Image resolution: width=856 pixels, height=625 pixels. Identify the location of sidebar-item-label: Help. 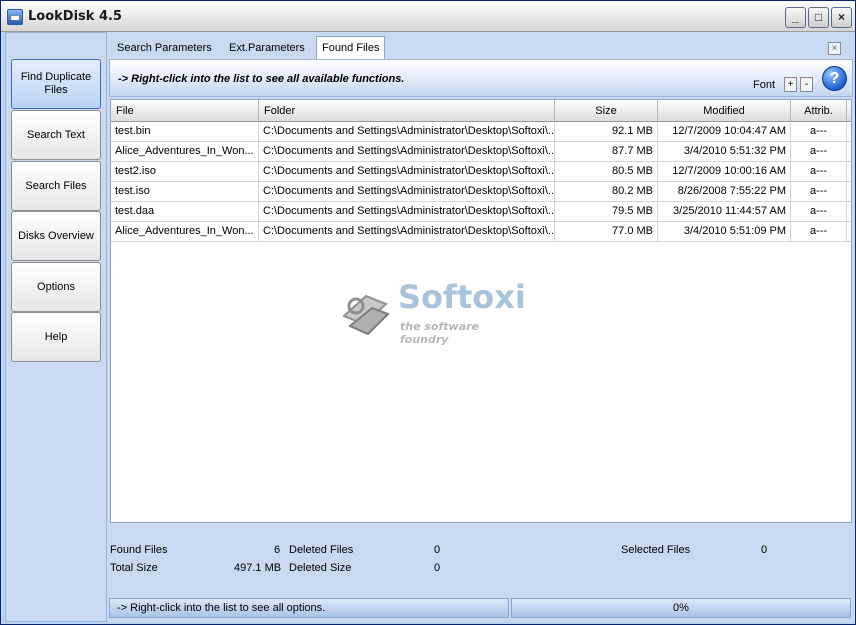
(56, 336).